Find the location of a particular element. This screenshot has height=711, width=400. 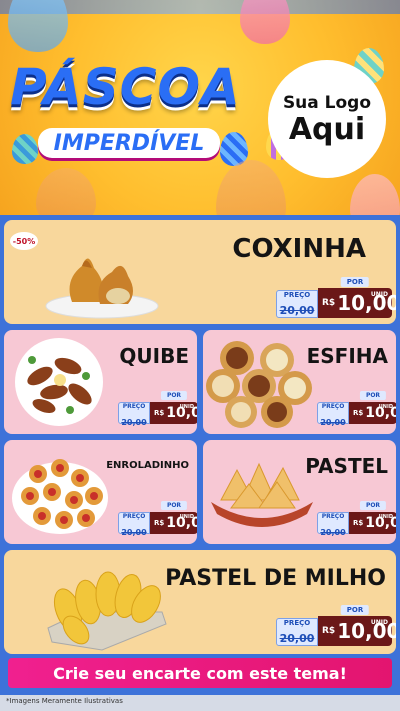

product-card-pastel: PASTEL PREÇO 20,00 POR R$ 10,00 UNID is located at coordinates (299, 492).